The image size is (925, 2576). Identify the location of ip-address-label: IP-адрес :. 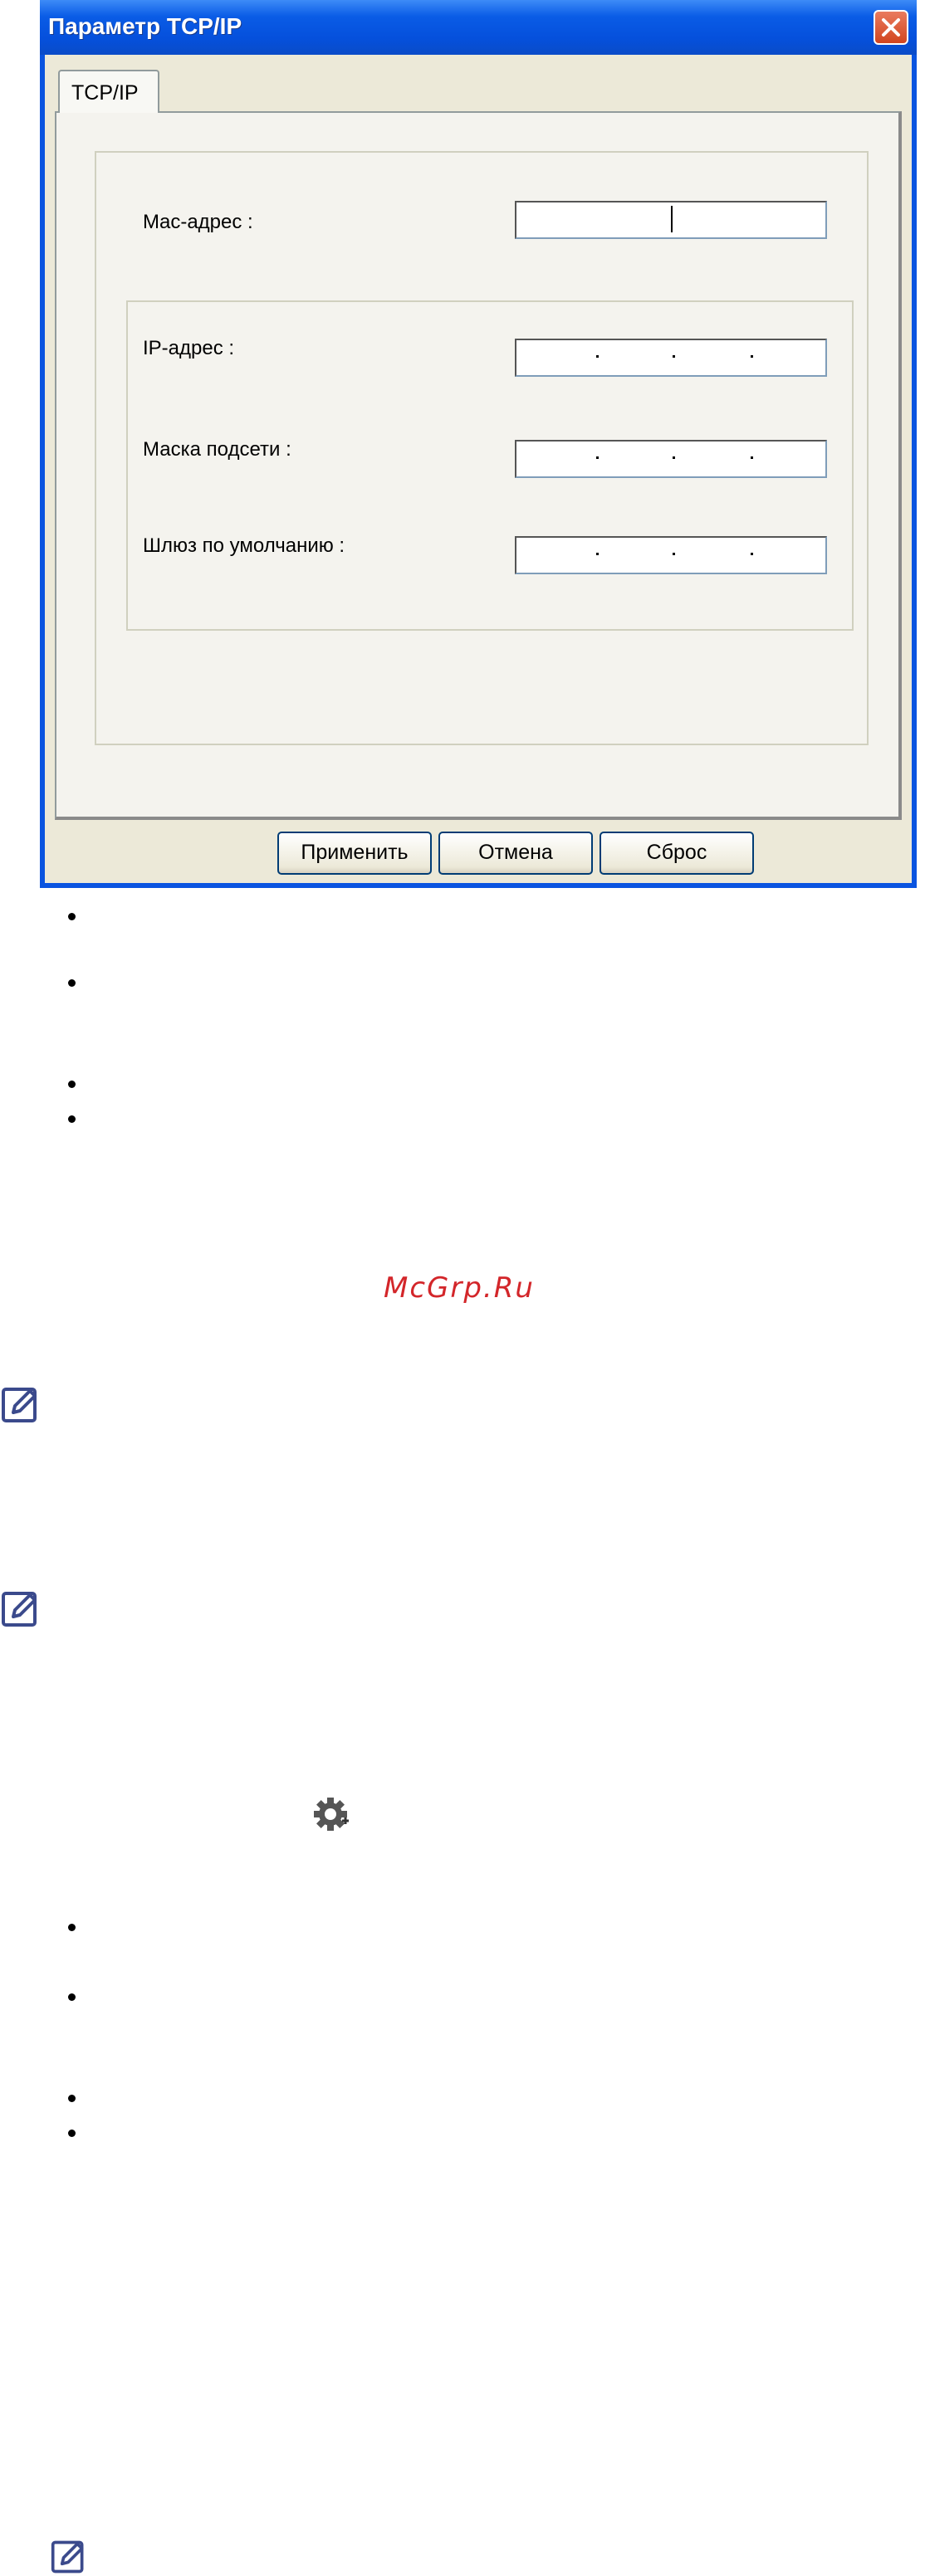
(189, 348).